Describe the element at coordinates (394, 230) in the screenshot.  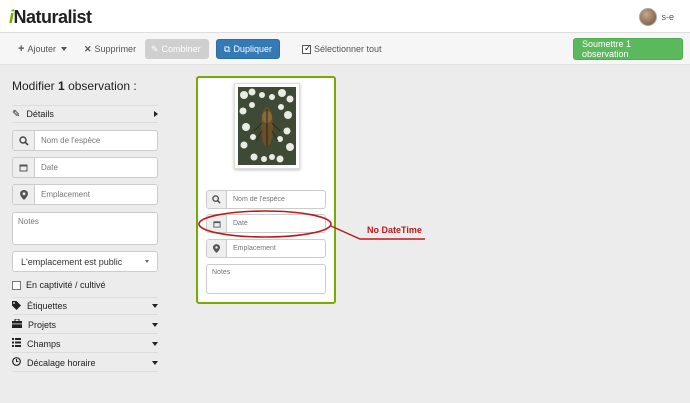
I see `annotation-label: No DateTime` at that location.